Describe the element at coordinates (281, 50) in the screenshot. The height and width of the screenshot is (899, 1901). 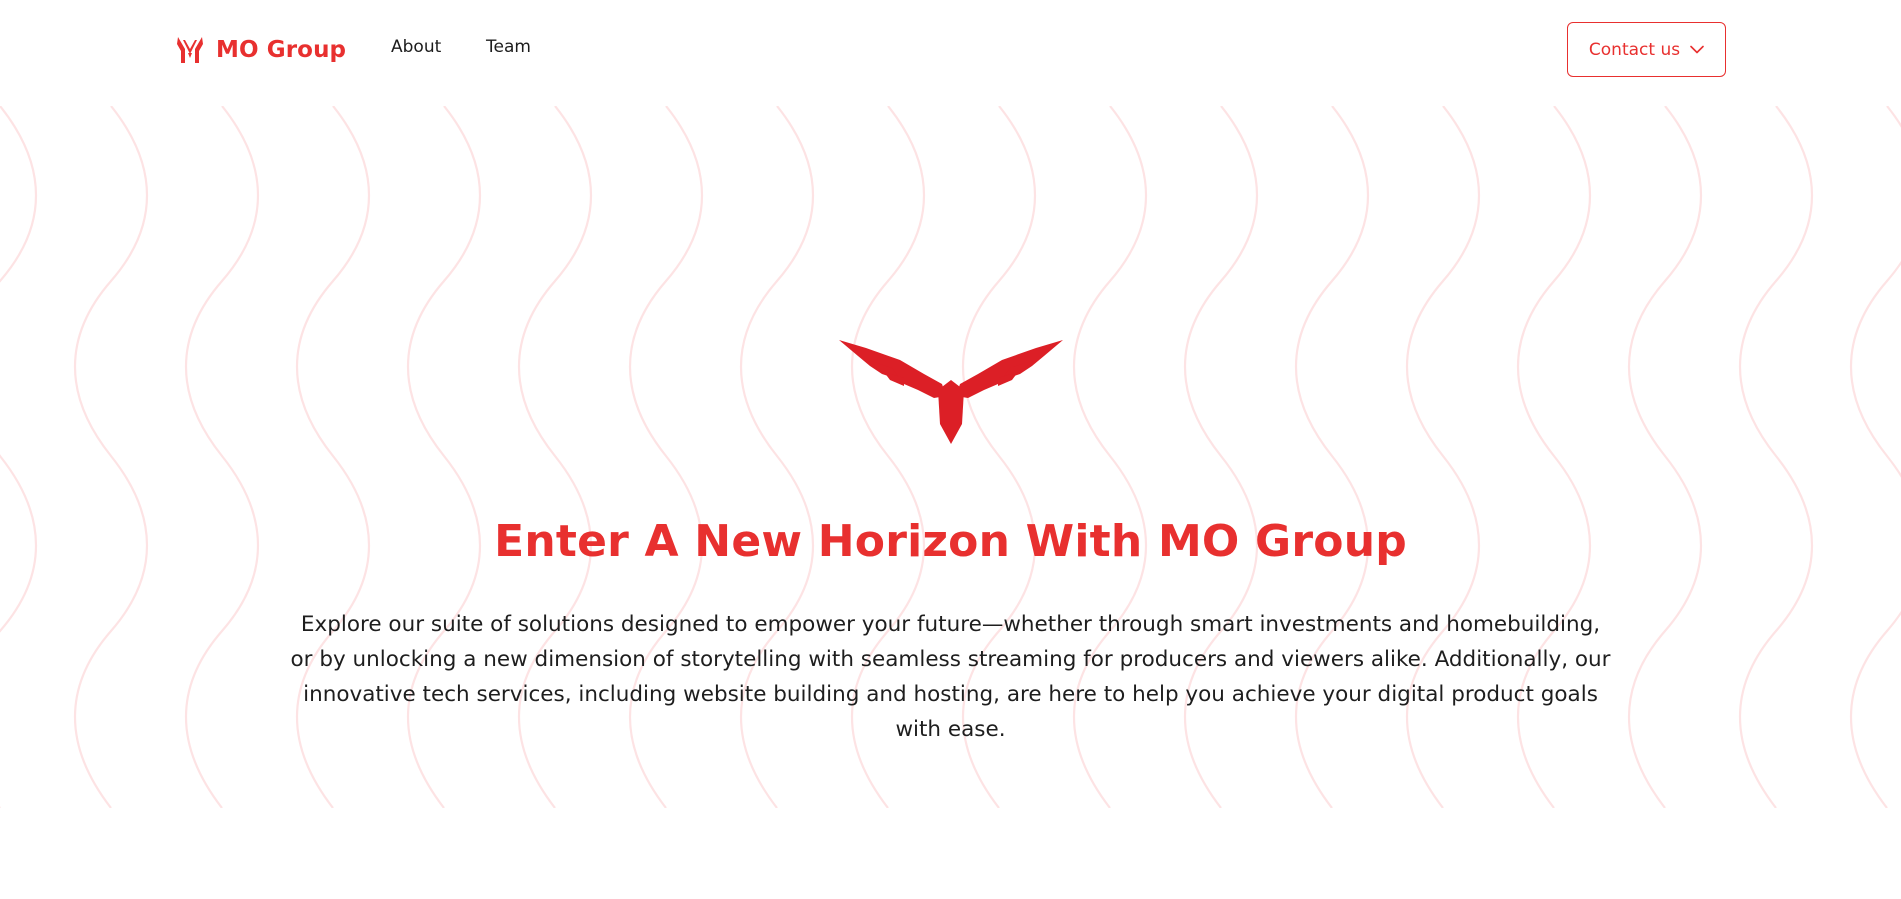
I see `brand-name: MO Group` at that location.